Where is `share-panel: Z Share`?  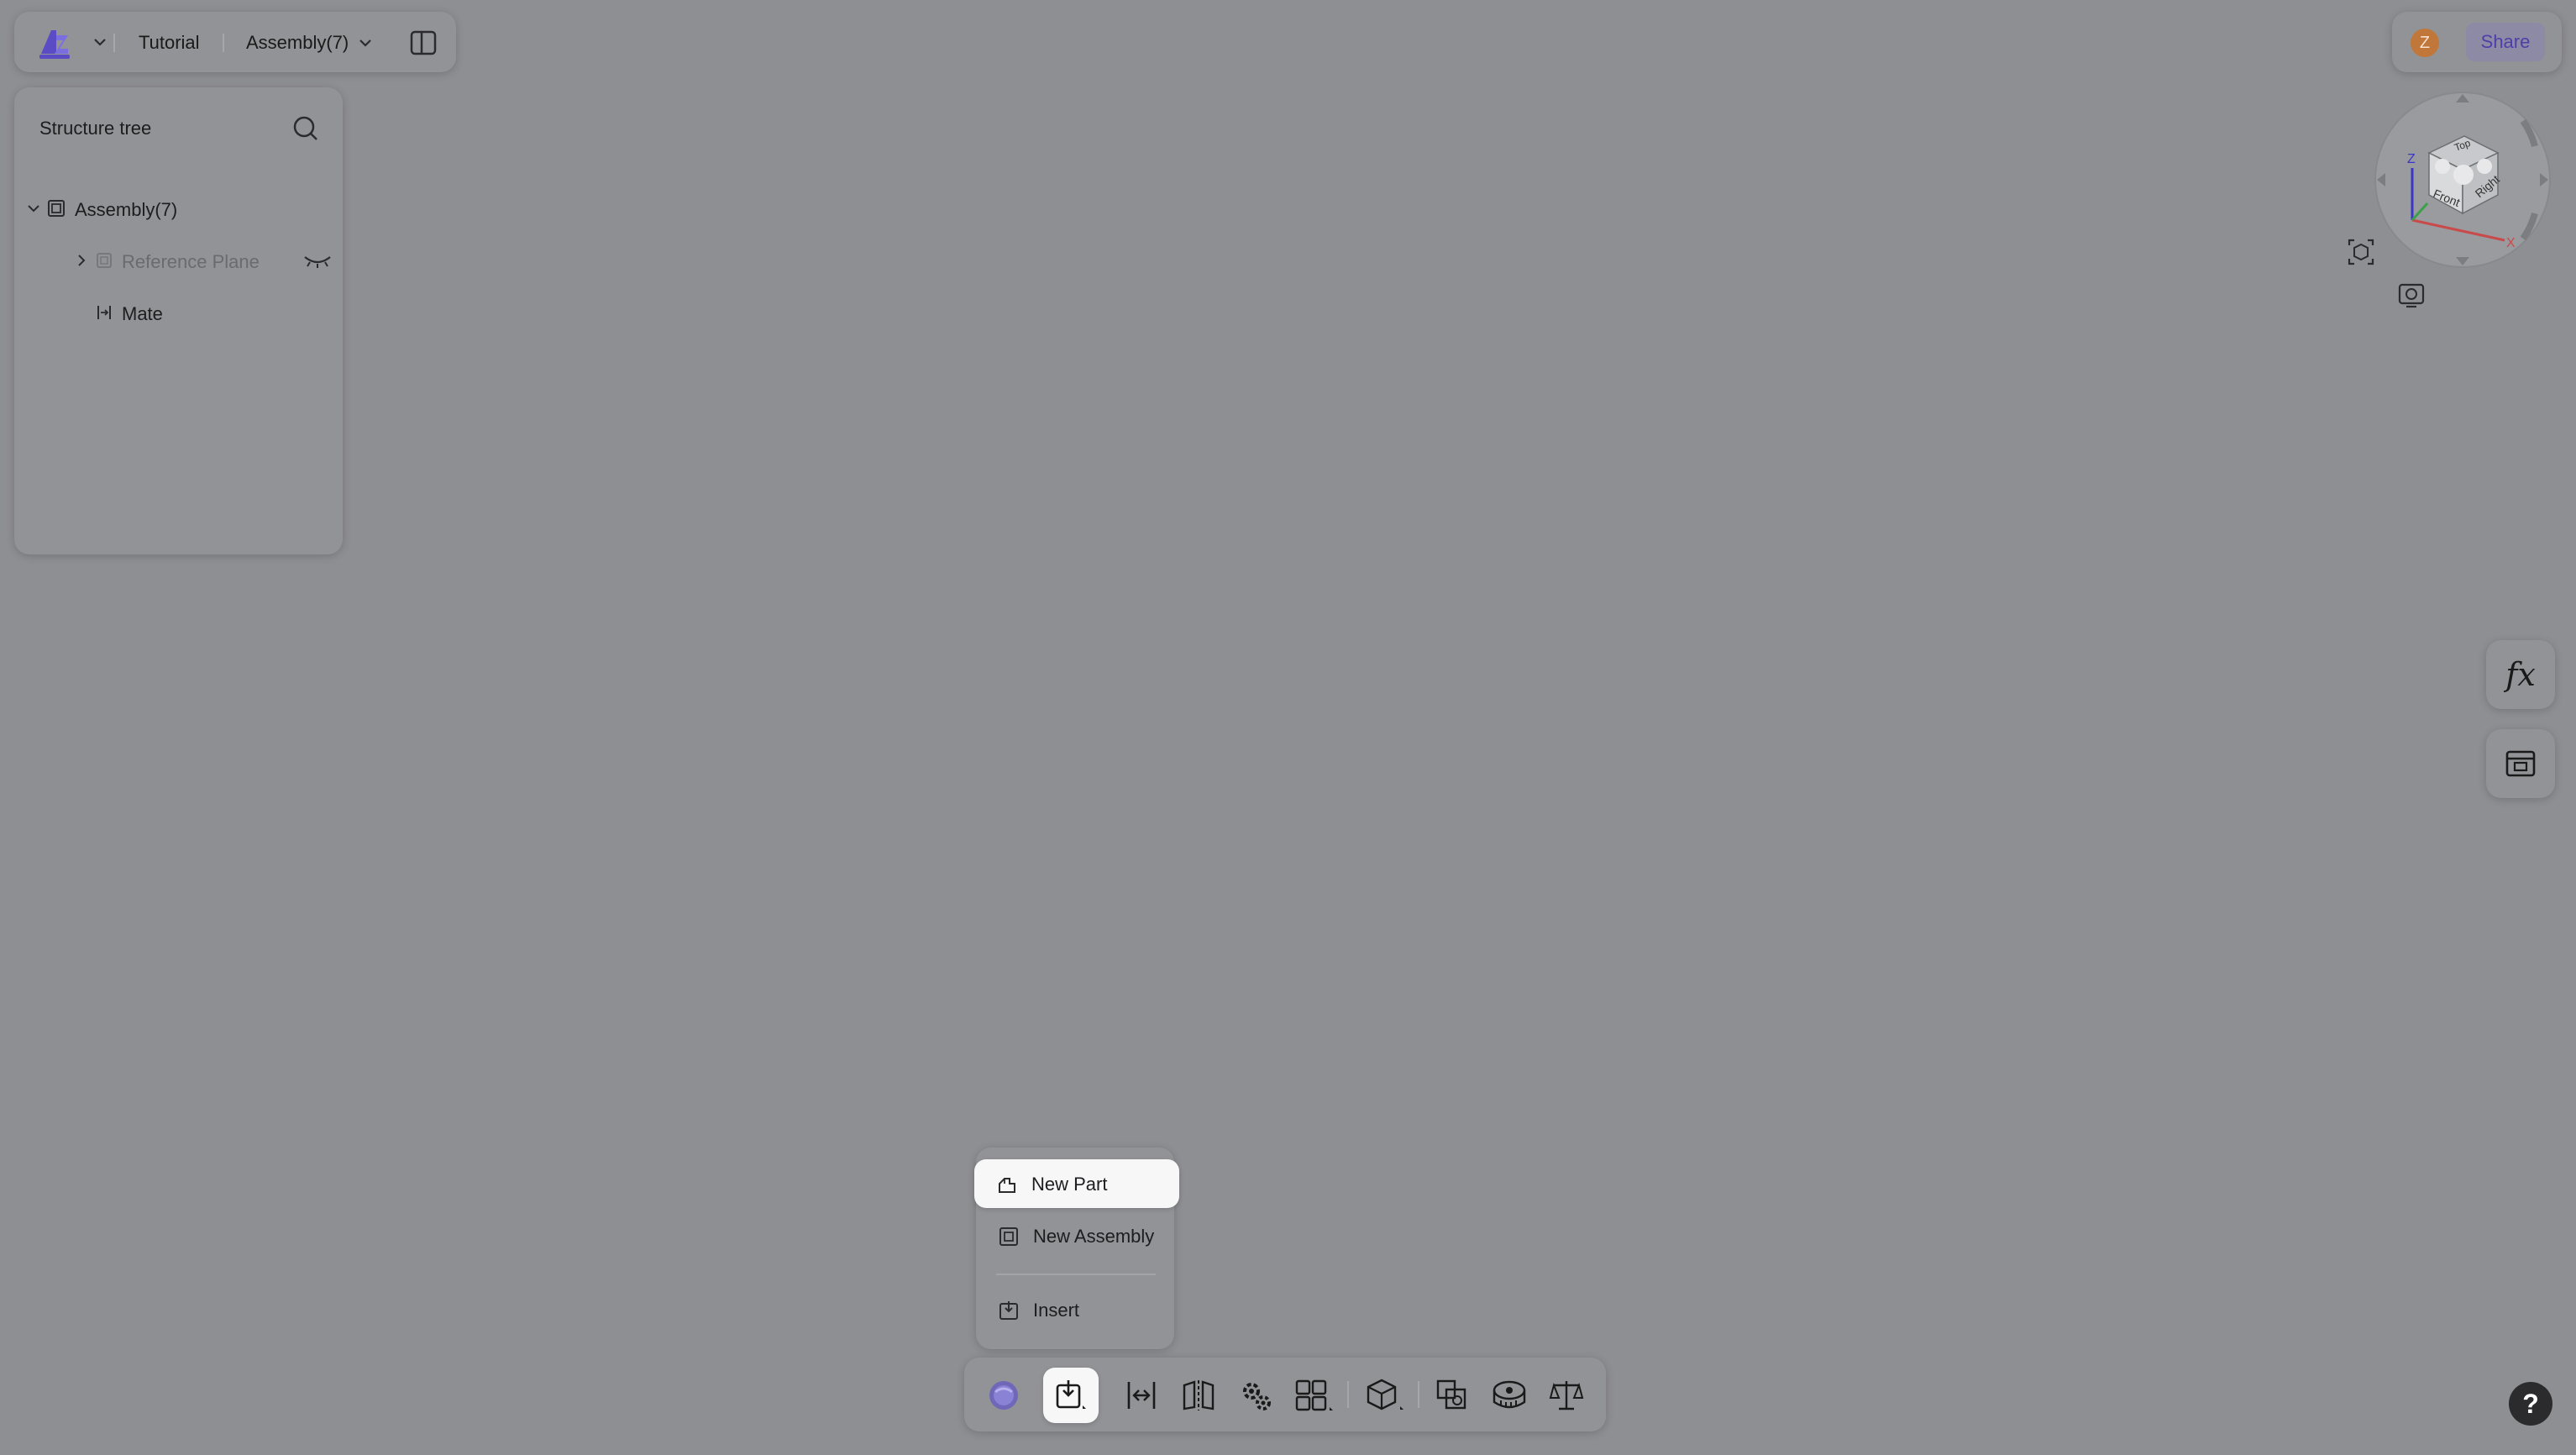
share-panel: Z Share is located at coordinates (2477, 42).